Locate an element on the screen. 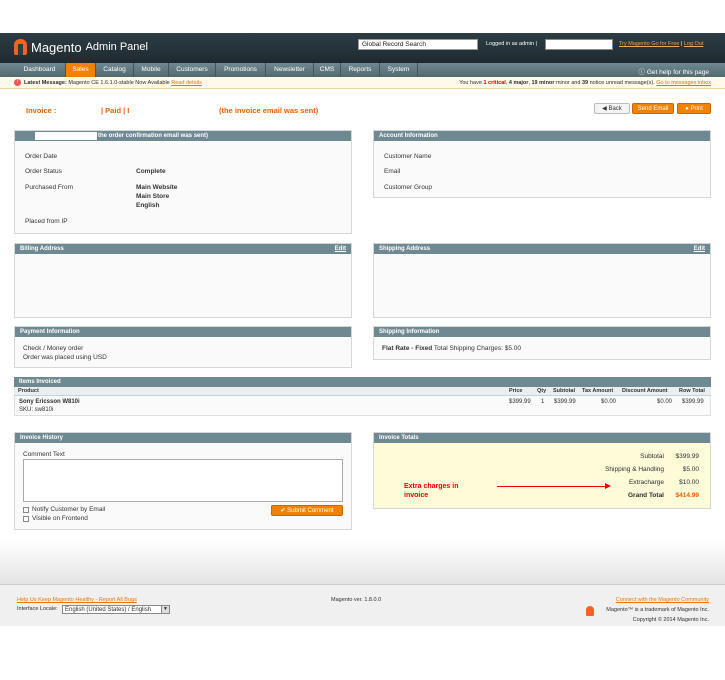 The image size is (725, 680). shipping-handling-value: $5.00 is located at coordinates (690, 469).